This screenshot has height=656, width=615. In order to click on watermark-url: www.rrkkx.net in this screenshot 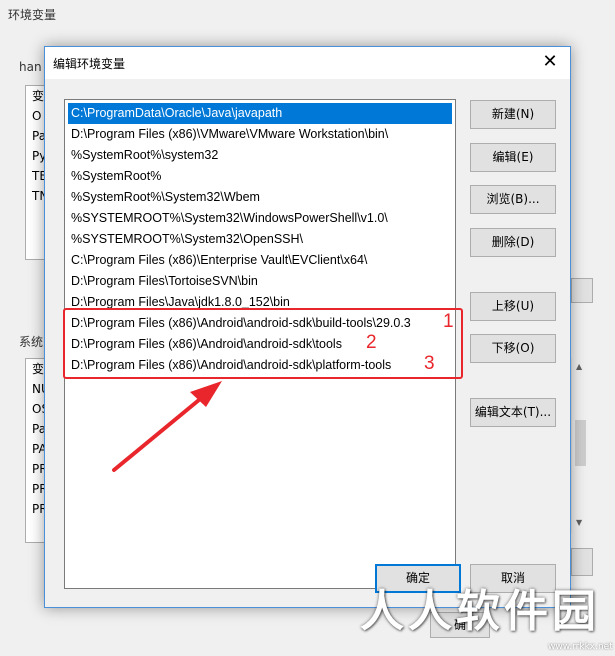, I will do `click(580, 647)`.